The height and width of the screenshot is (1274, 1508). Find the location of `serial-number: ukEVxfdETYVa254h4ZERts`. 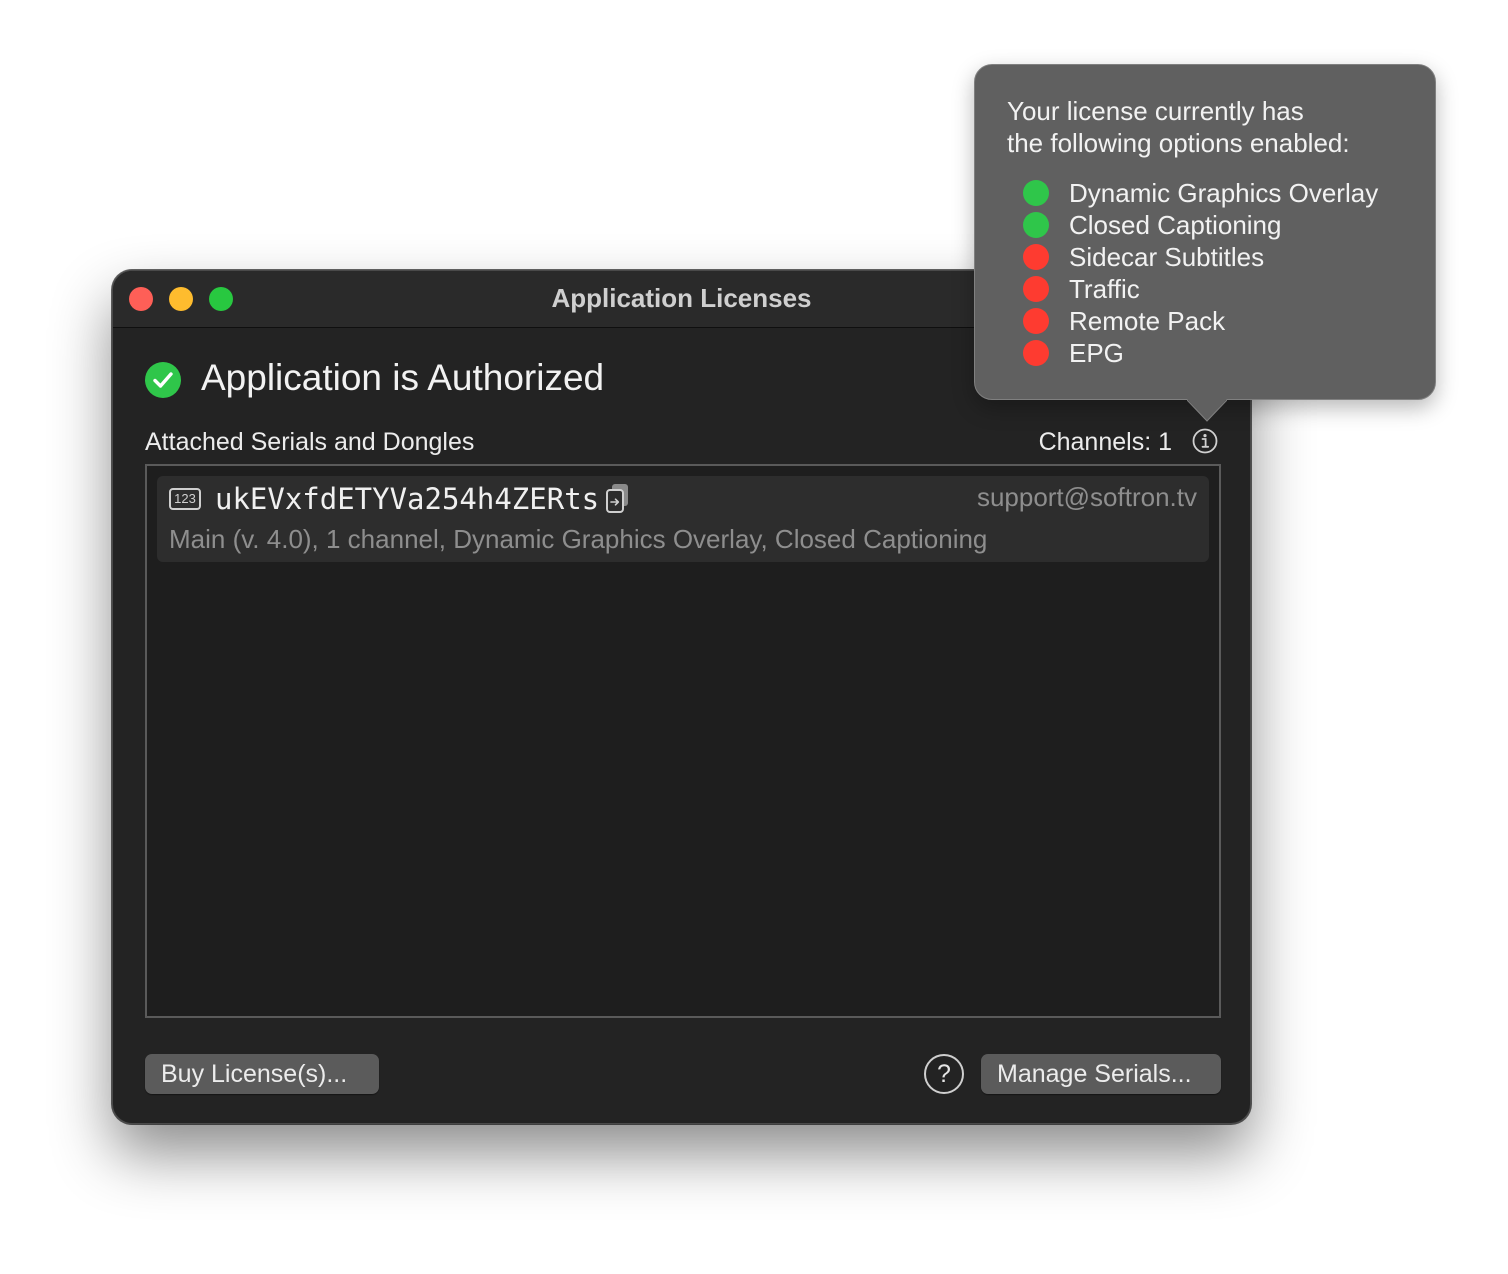

serial-number: ukEVxfdETYVa254h4ZERts is located at coordinates (407, 499).